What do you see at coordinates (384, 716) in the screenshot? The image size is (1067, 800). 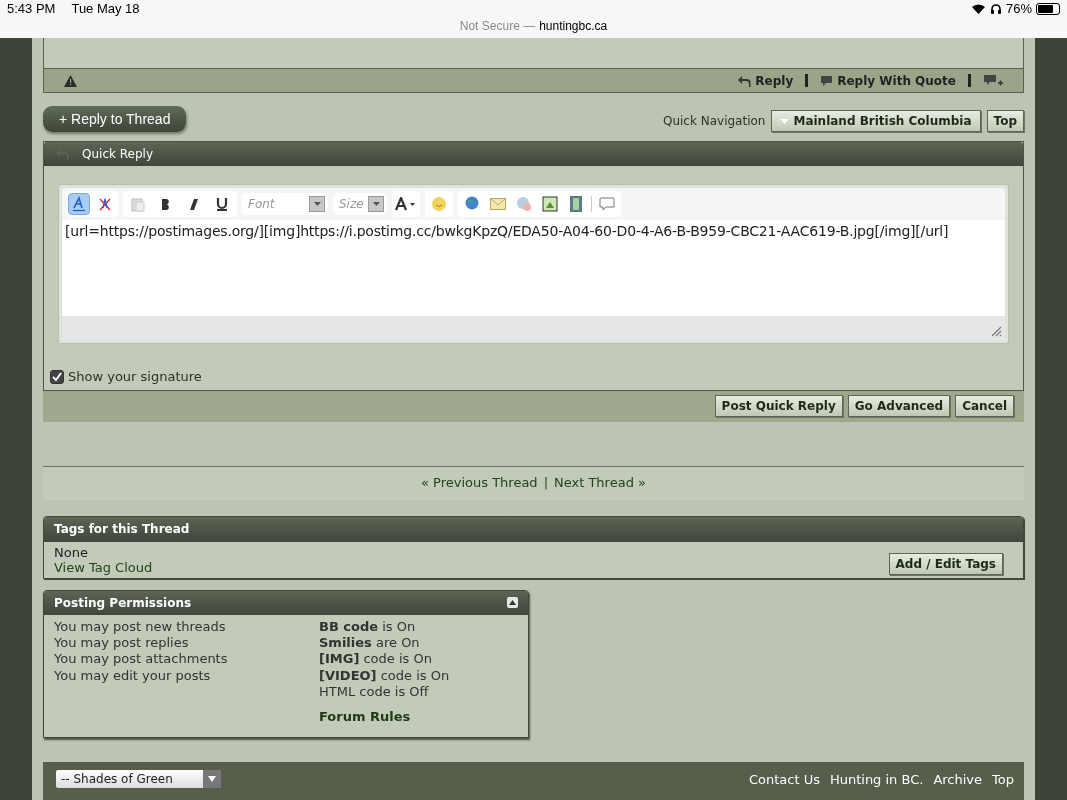 I see `forum-rules-link: Forum Rules` at bounding box center [384, 716].